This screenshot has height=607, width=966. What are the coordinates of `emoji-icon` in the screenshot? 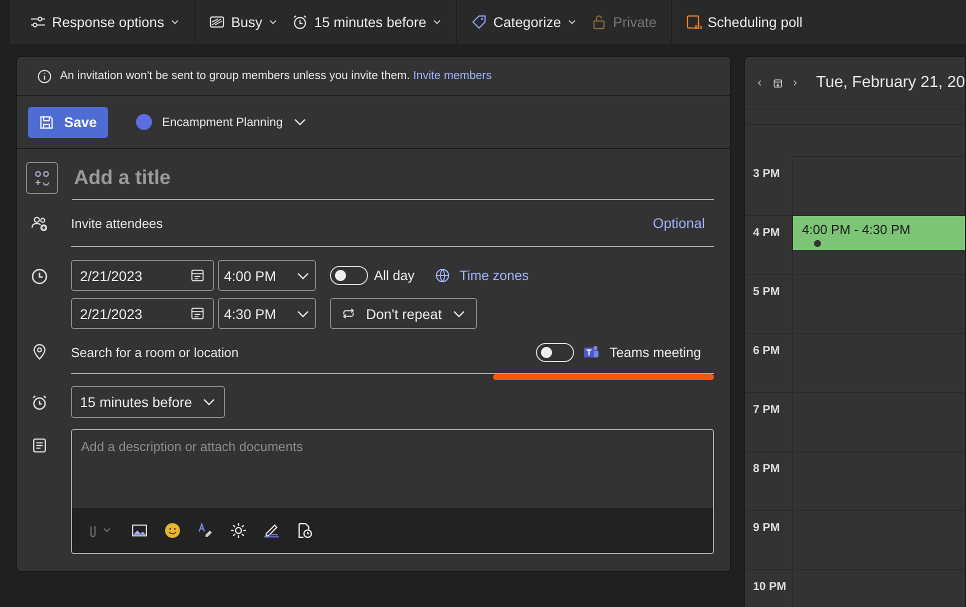 It's located at (172, 530).